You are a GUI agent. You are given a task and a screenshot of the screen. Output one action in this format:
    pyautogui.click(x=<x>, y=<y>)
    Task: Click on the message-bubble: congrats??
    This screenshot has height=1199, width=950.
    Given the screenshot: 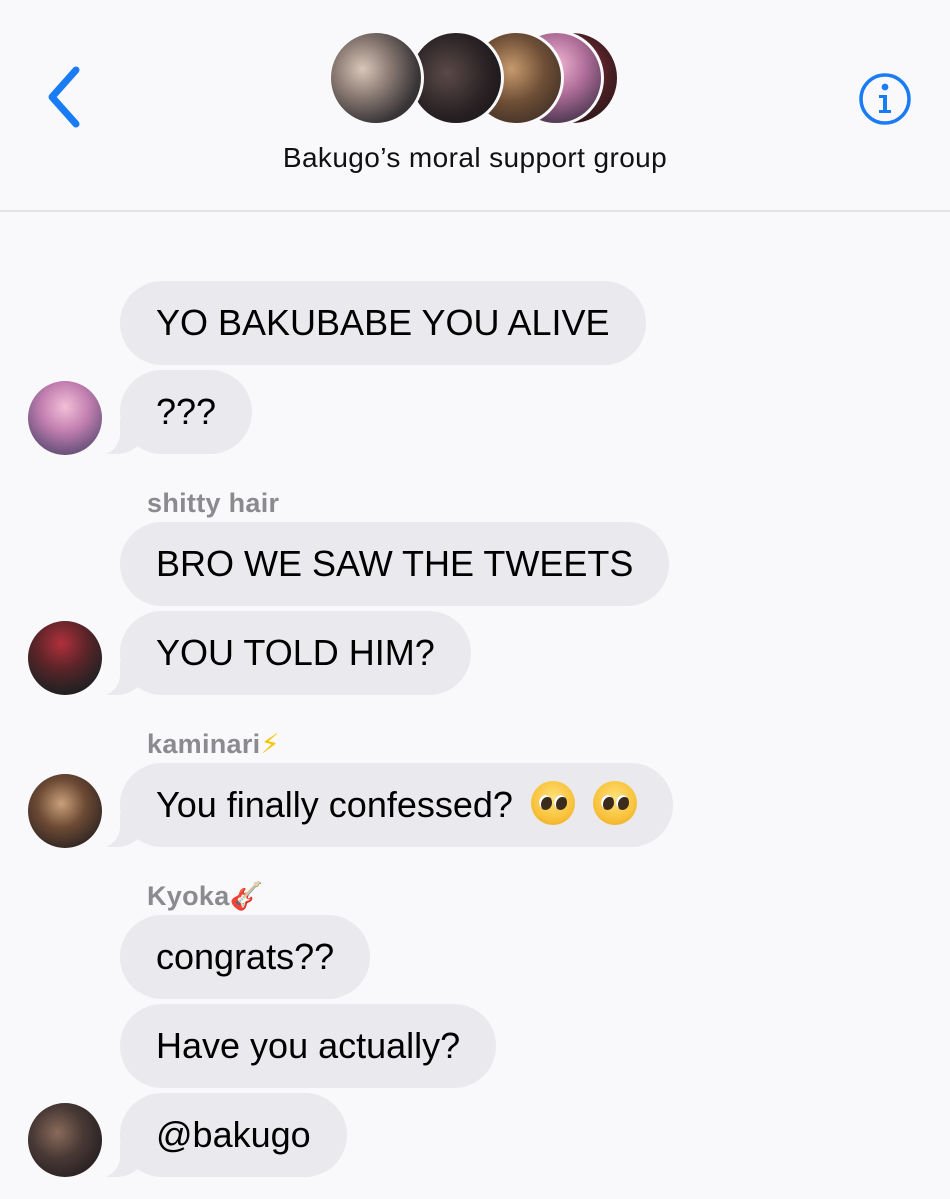 What is the action you would take?
    pyautogui.click(x=245, y=957)
    